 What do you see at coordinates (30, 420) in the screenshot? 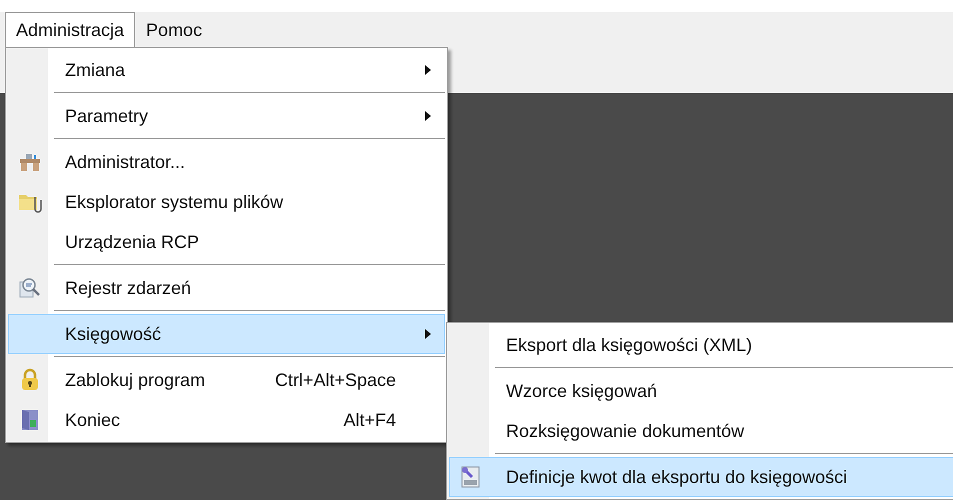
I see `exit-door-icon` at bounding box center [30, 420].